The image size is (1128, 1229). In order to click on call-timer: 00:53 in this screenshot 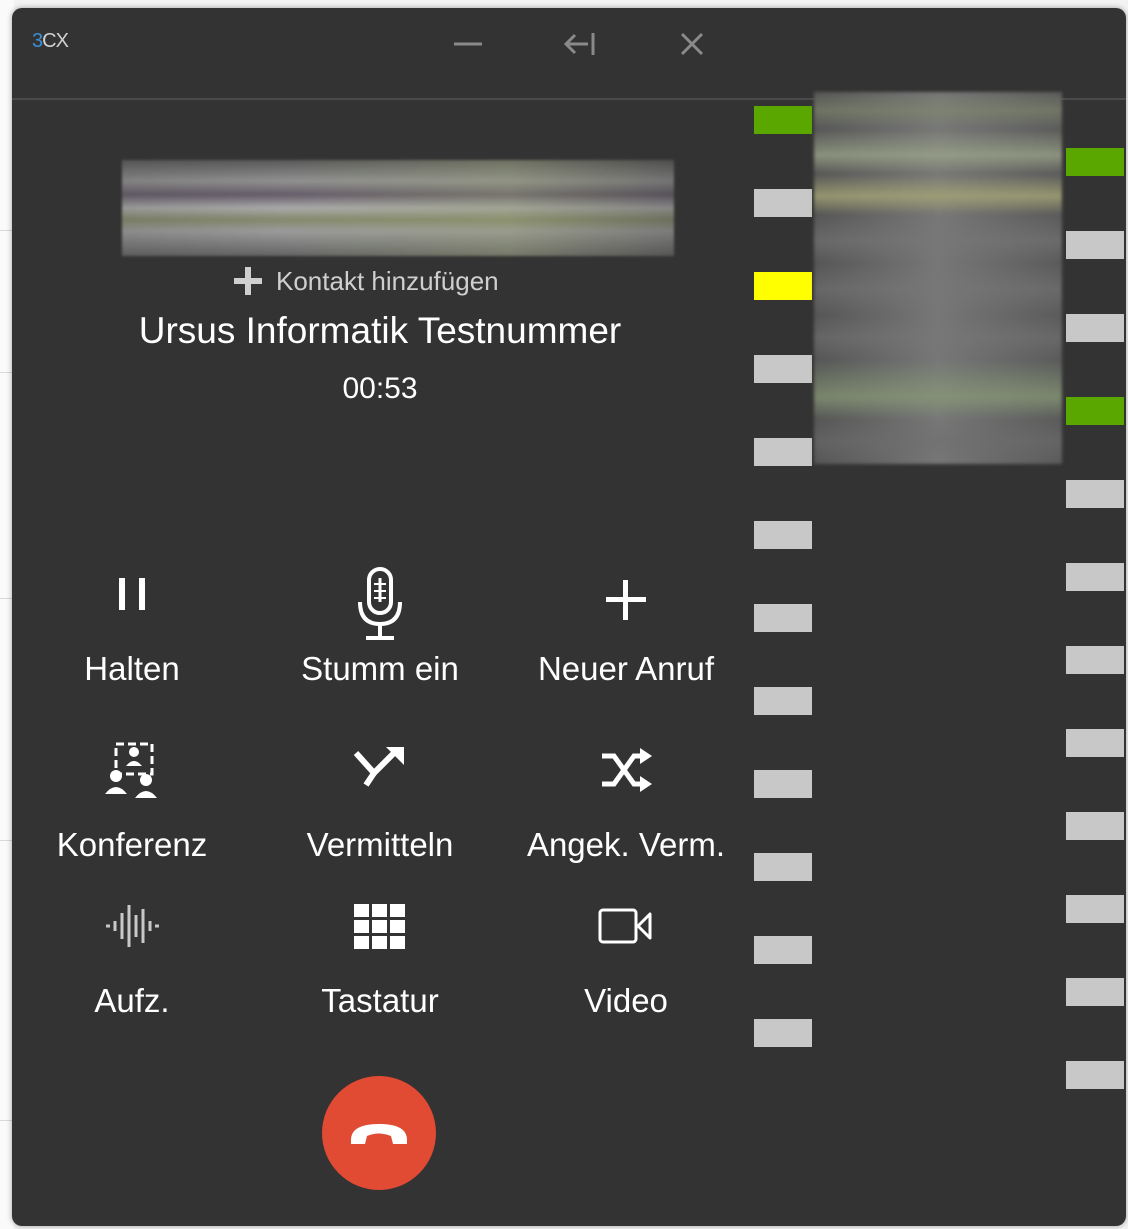, I will do `click(380, 388)`.